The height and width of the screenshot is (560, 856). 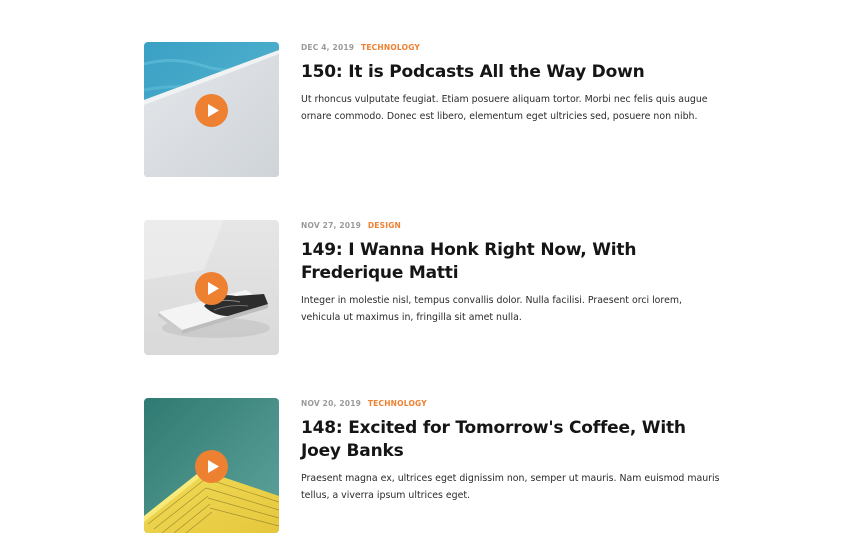 I want to click on episode-date: NOV 20, 2019, so click(x=331, y=403).